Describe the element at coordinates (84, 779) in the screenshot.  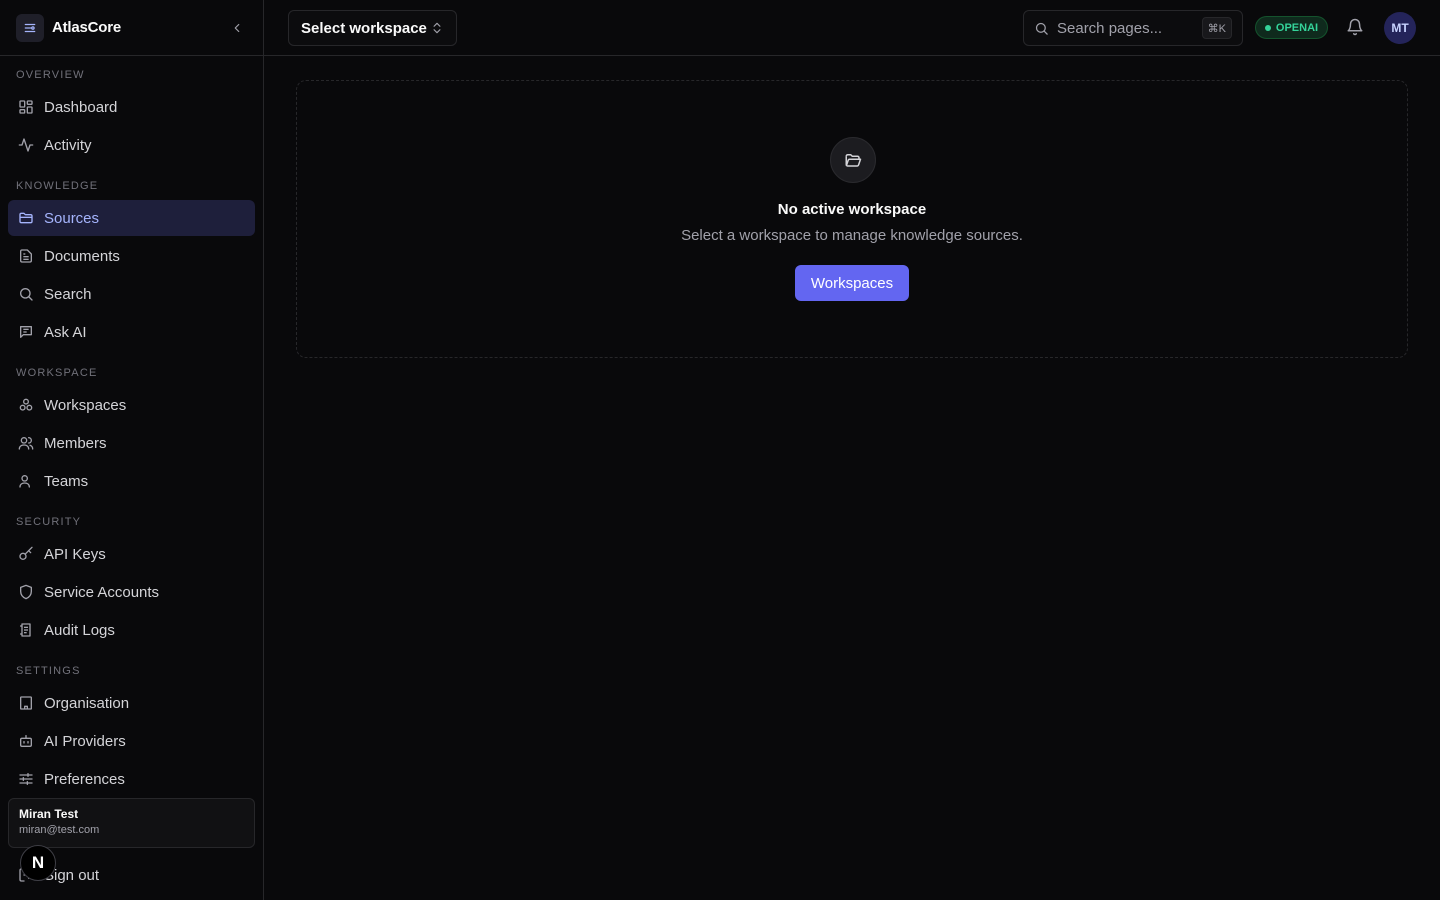
I see `sidebar-item-label: Preferences` at that location.